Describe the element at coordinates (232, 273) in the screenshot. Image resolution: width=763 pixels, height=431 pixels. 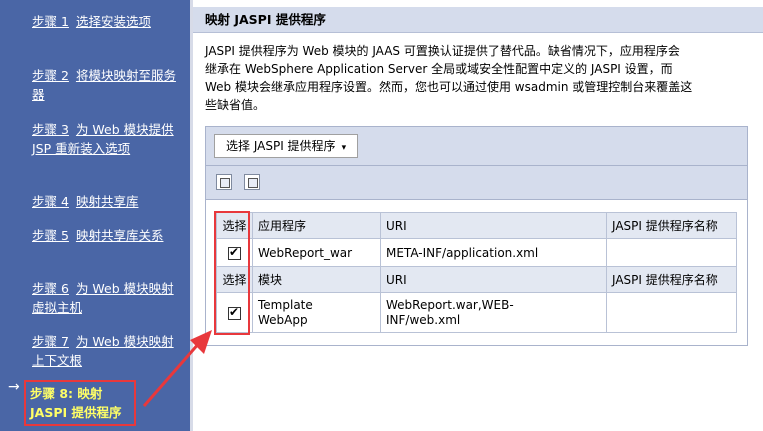
I see `select-column-highlight-box` at that location.